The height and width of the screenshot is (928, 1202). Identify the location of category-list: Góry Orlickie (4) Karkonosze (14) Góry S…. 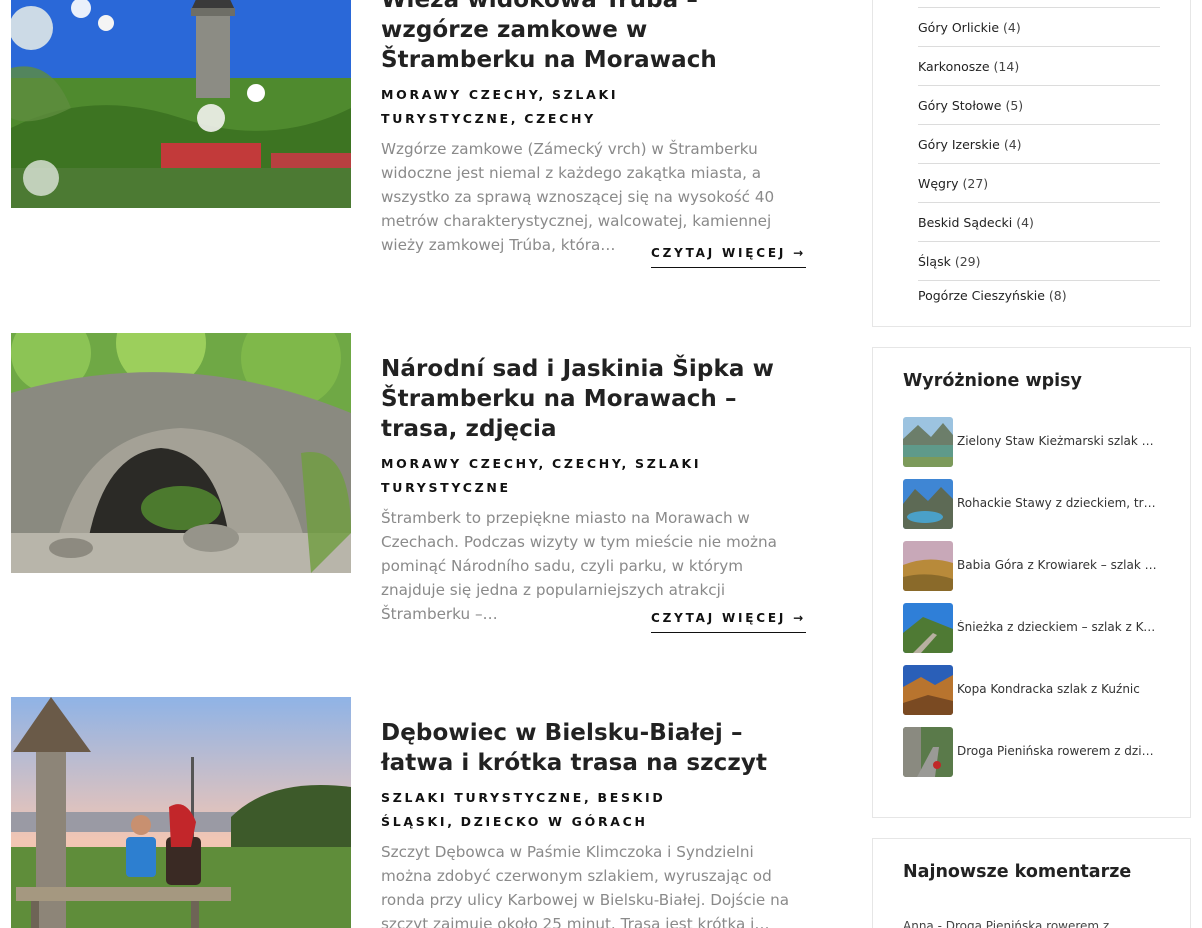
(1039, 155).